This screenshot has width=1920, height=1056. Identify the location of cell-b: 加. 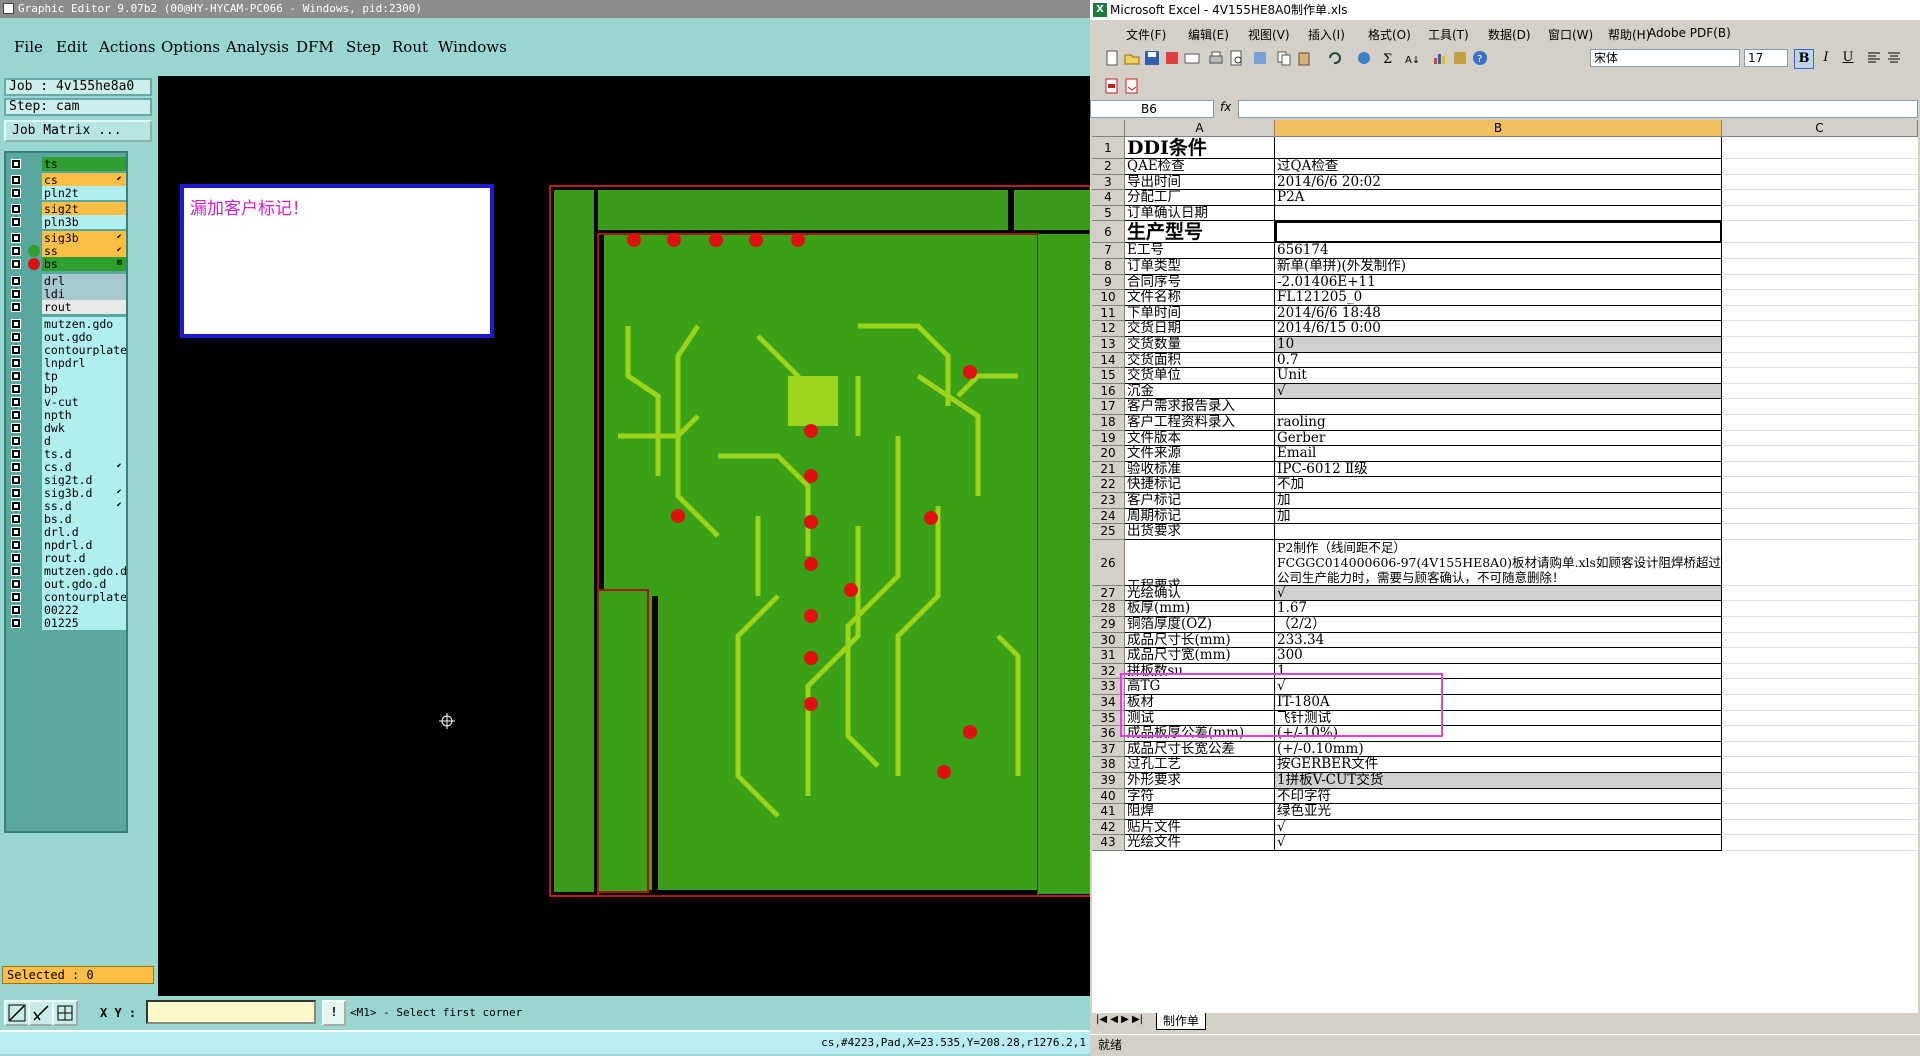
(1498, 501).